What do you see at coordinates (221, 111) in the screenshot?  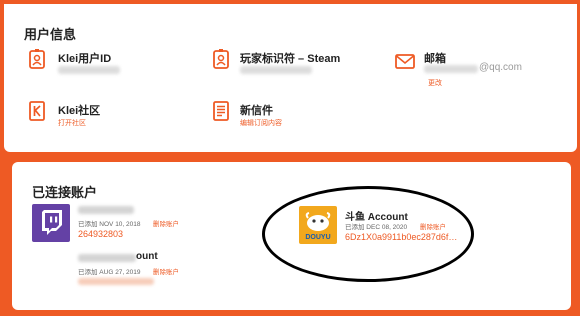 I see `newsletter-icon` at bounding box center [221, 111].